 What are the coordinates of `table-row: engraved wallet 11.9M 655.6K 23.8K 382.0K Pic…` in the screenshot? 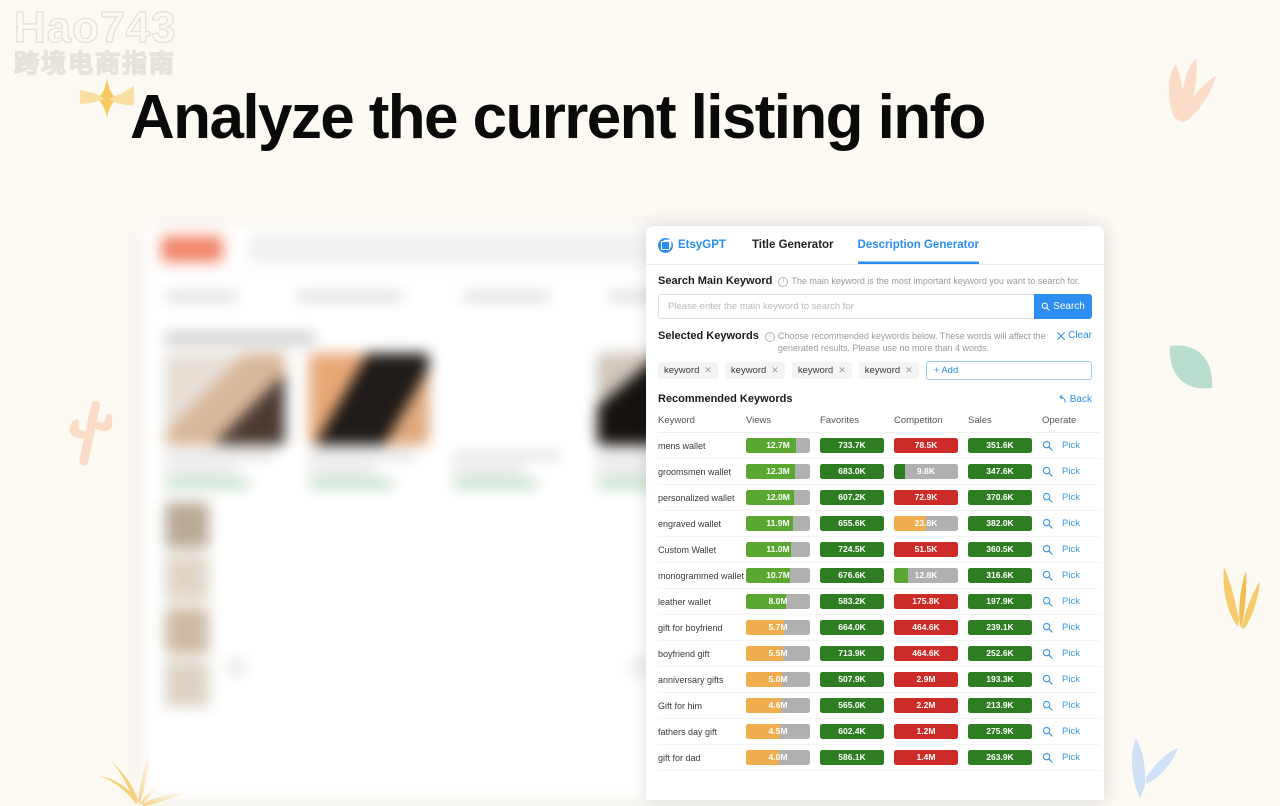 It's located at (879, 524).